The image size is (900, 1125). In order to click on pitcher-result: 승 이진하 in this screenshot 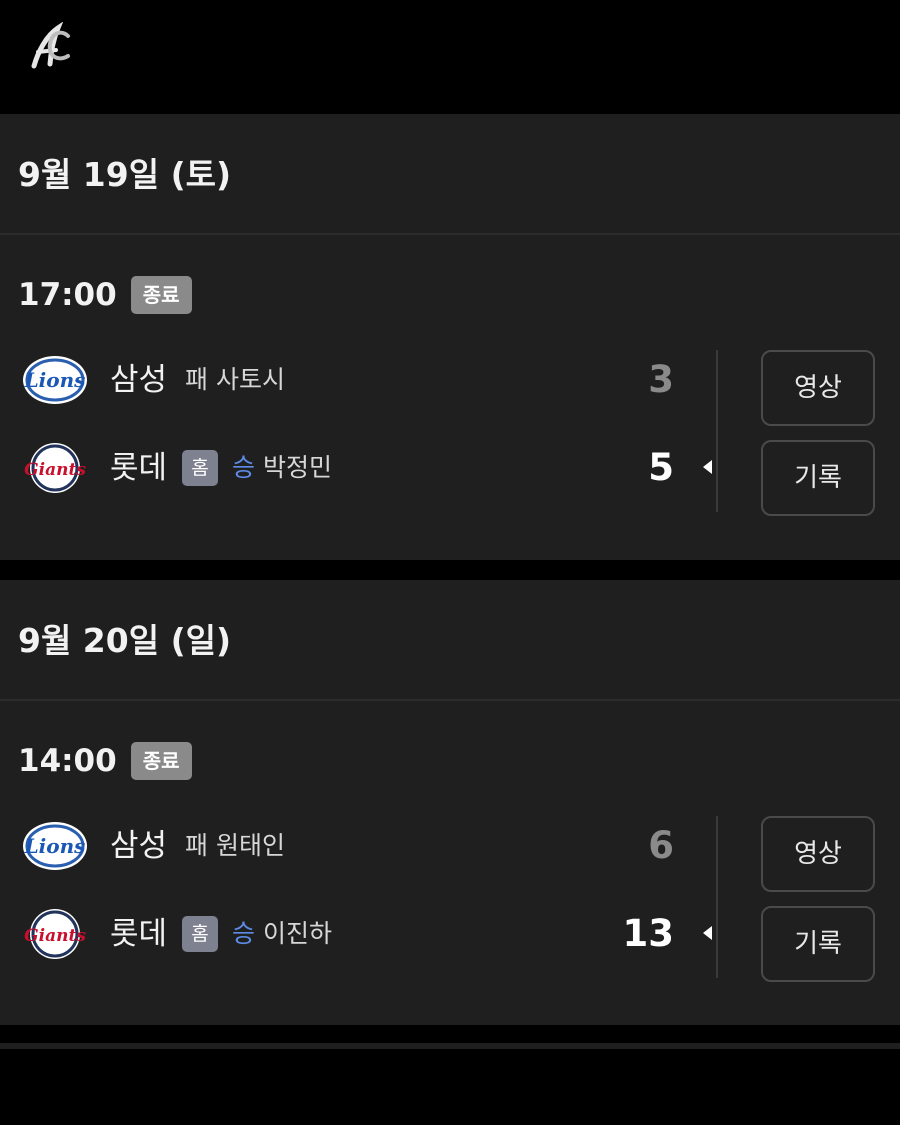, I will do `click(282, 934)`.